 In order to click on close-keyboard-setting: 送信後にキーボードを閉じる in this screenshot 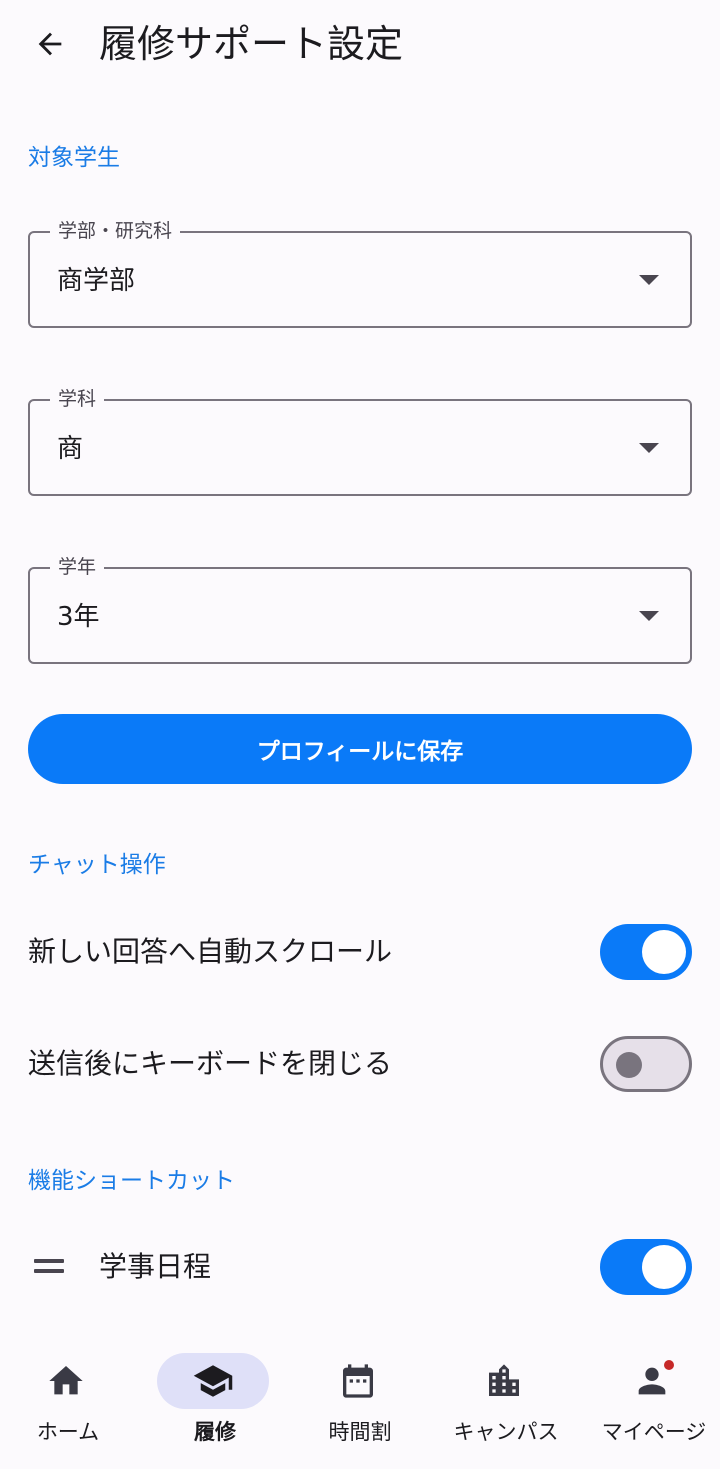, I will do `click(360, 1064)`.